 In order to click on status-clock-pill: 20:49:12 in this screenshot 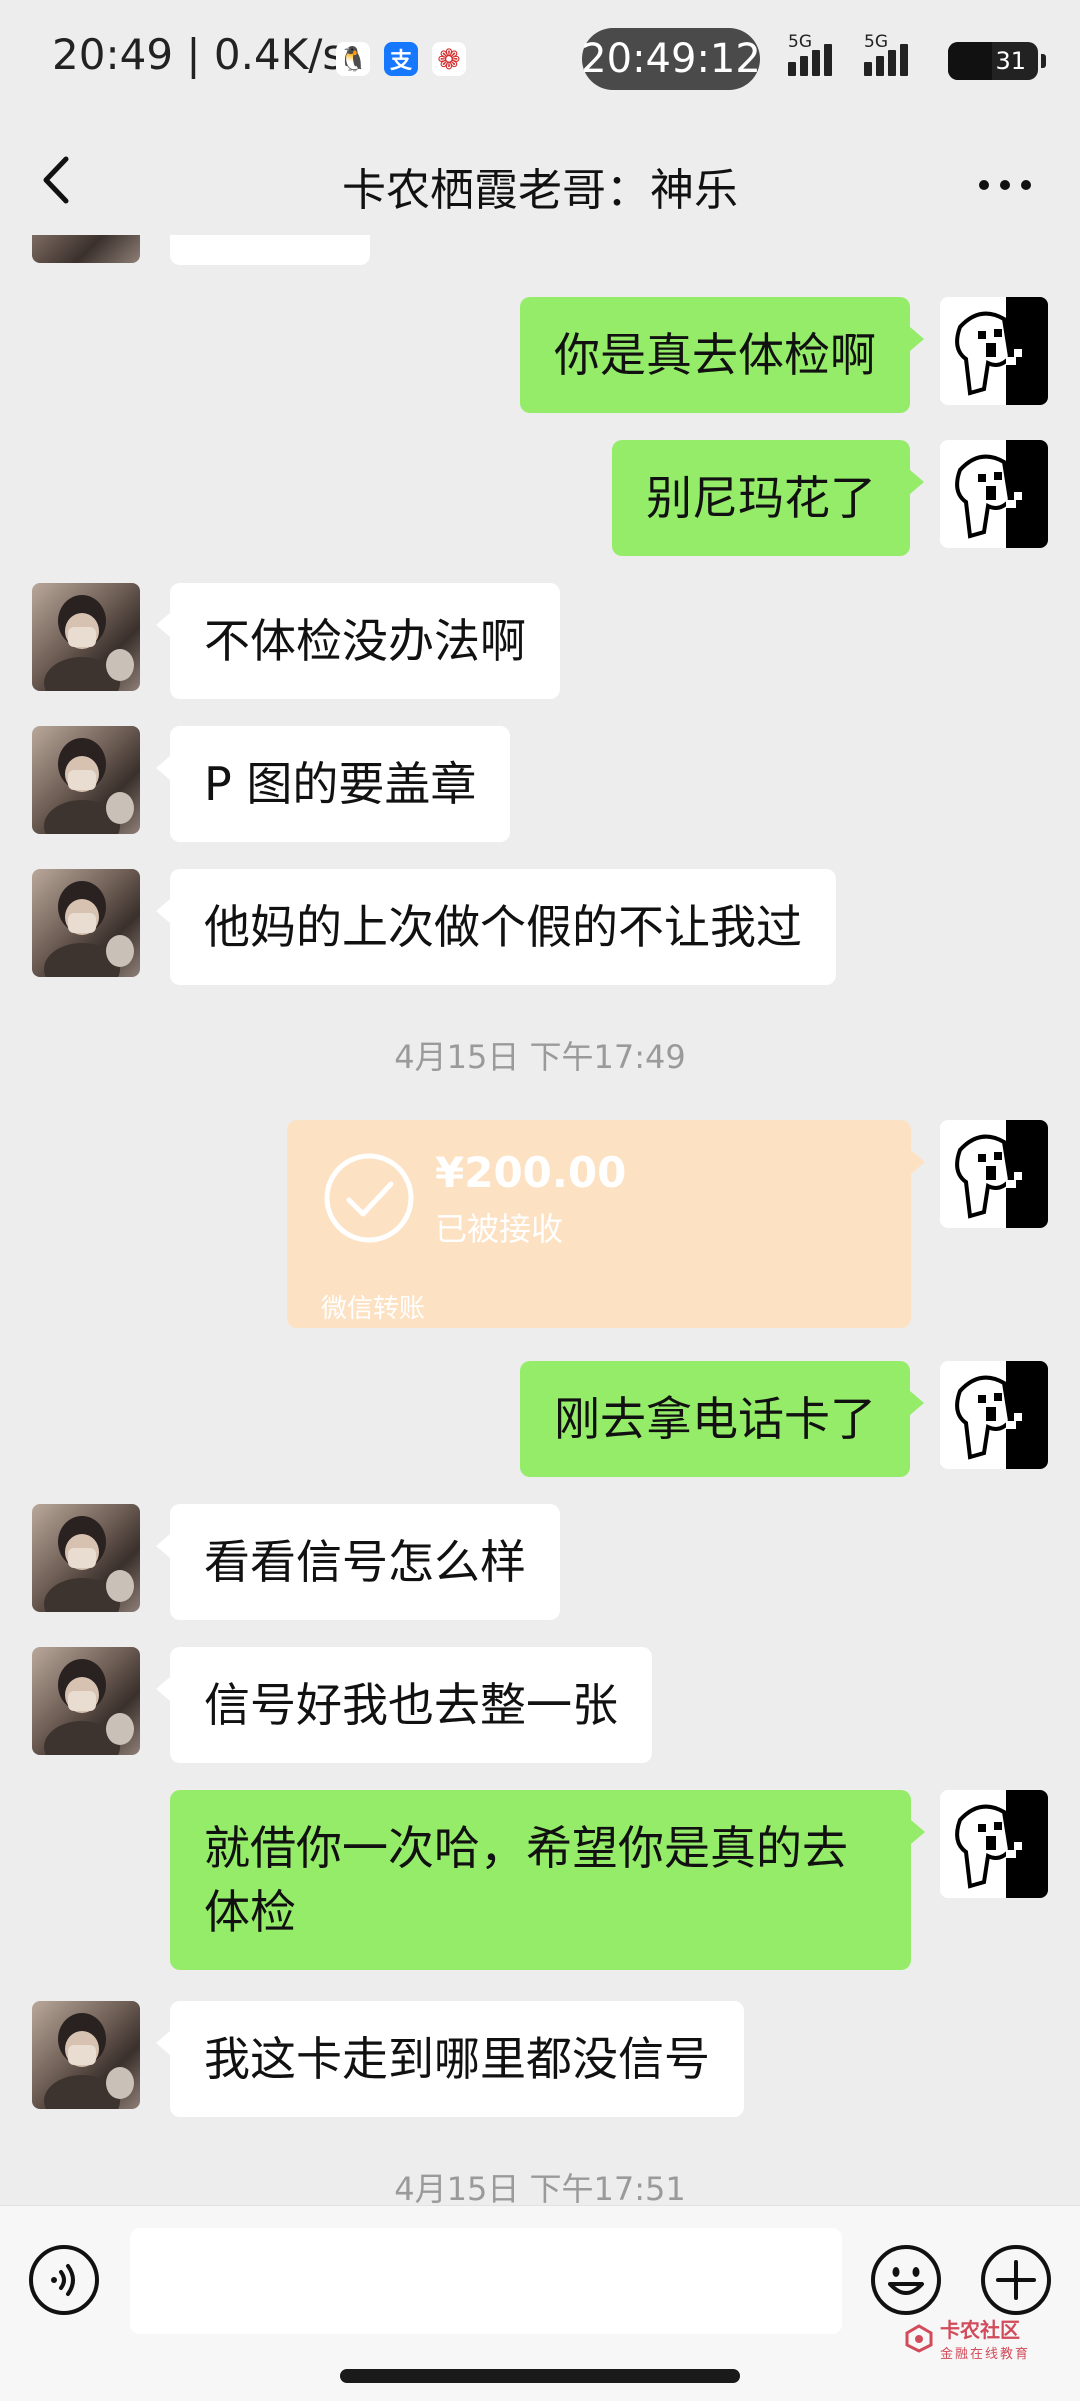, I will do `click(671, 59)`.